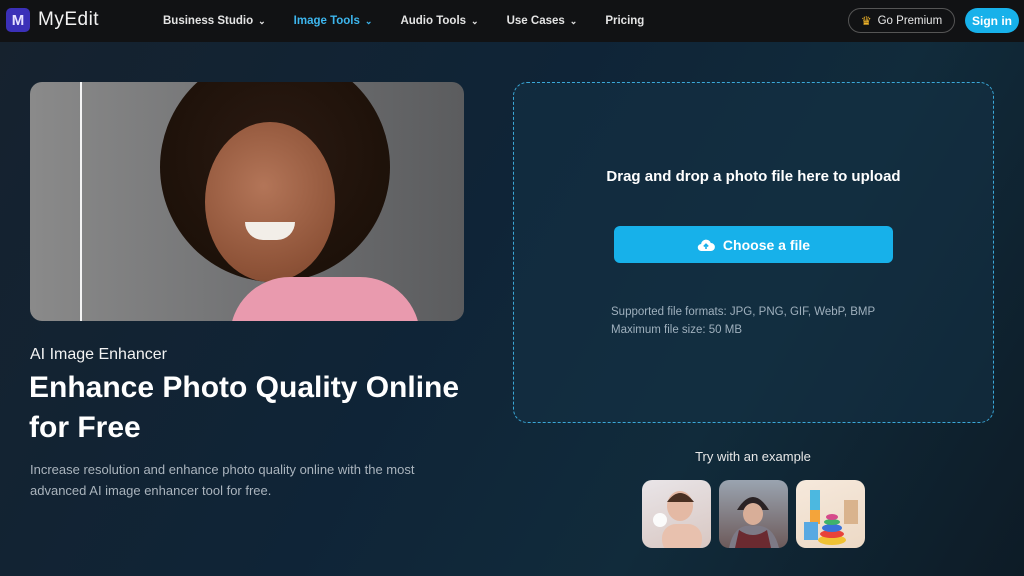 The height and width of the screenshot is (576, 1024). I want to click on logo-icon: M, so click(18, 20).